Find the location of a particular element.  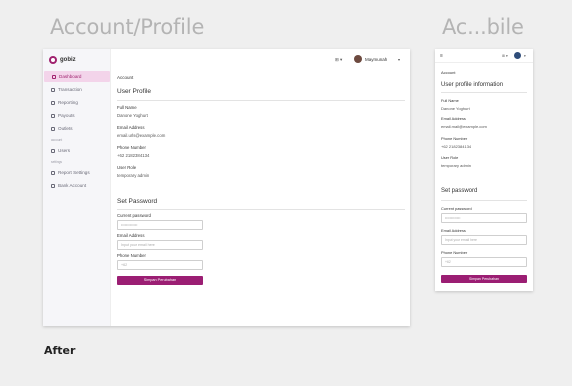

outlets-icon is located at coordinates (53, 128).